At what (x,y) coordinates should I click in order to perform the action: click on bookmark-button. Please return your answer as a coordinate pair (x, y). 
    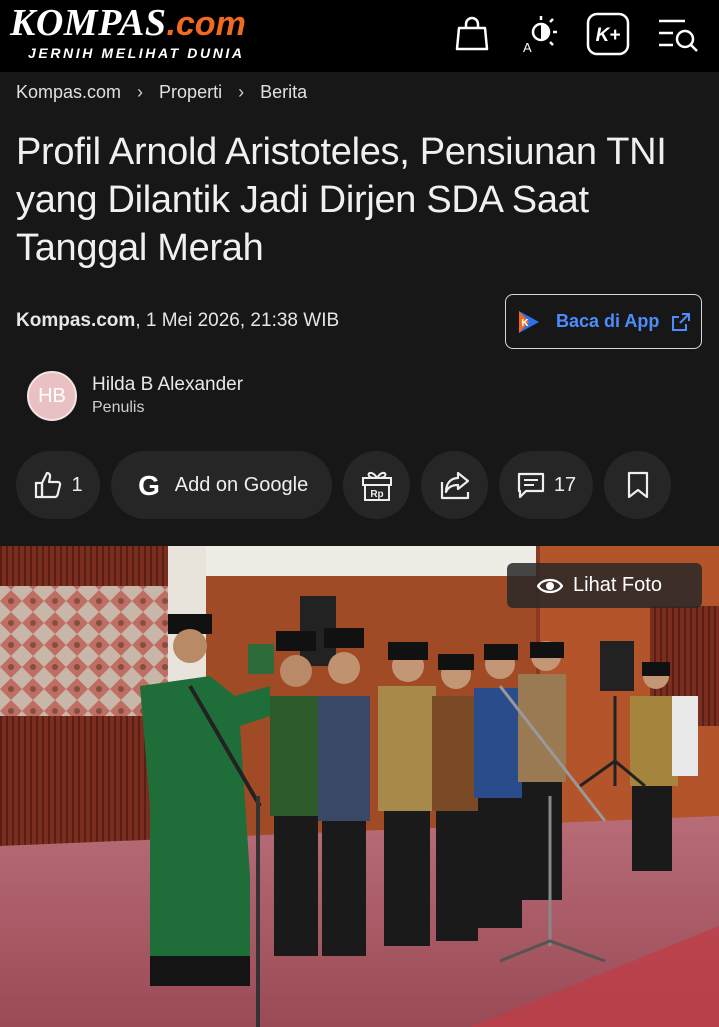
    Looking at the image, I should click on (637, 485).